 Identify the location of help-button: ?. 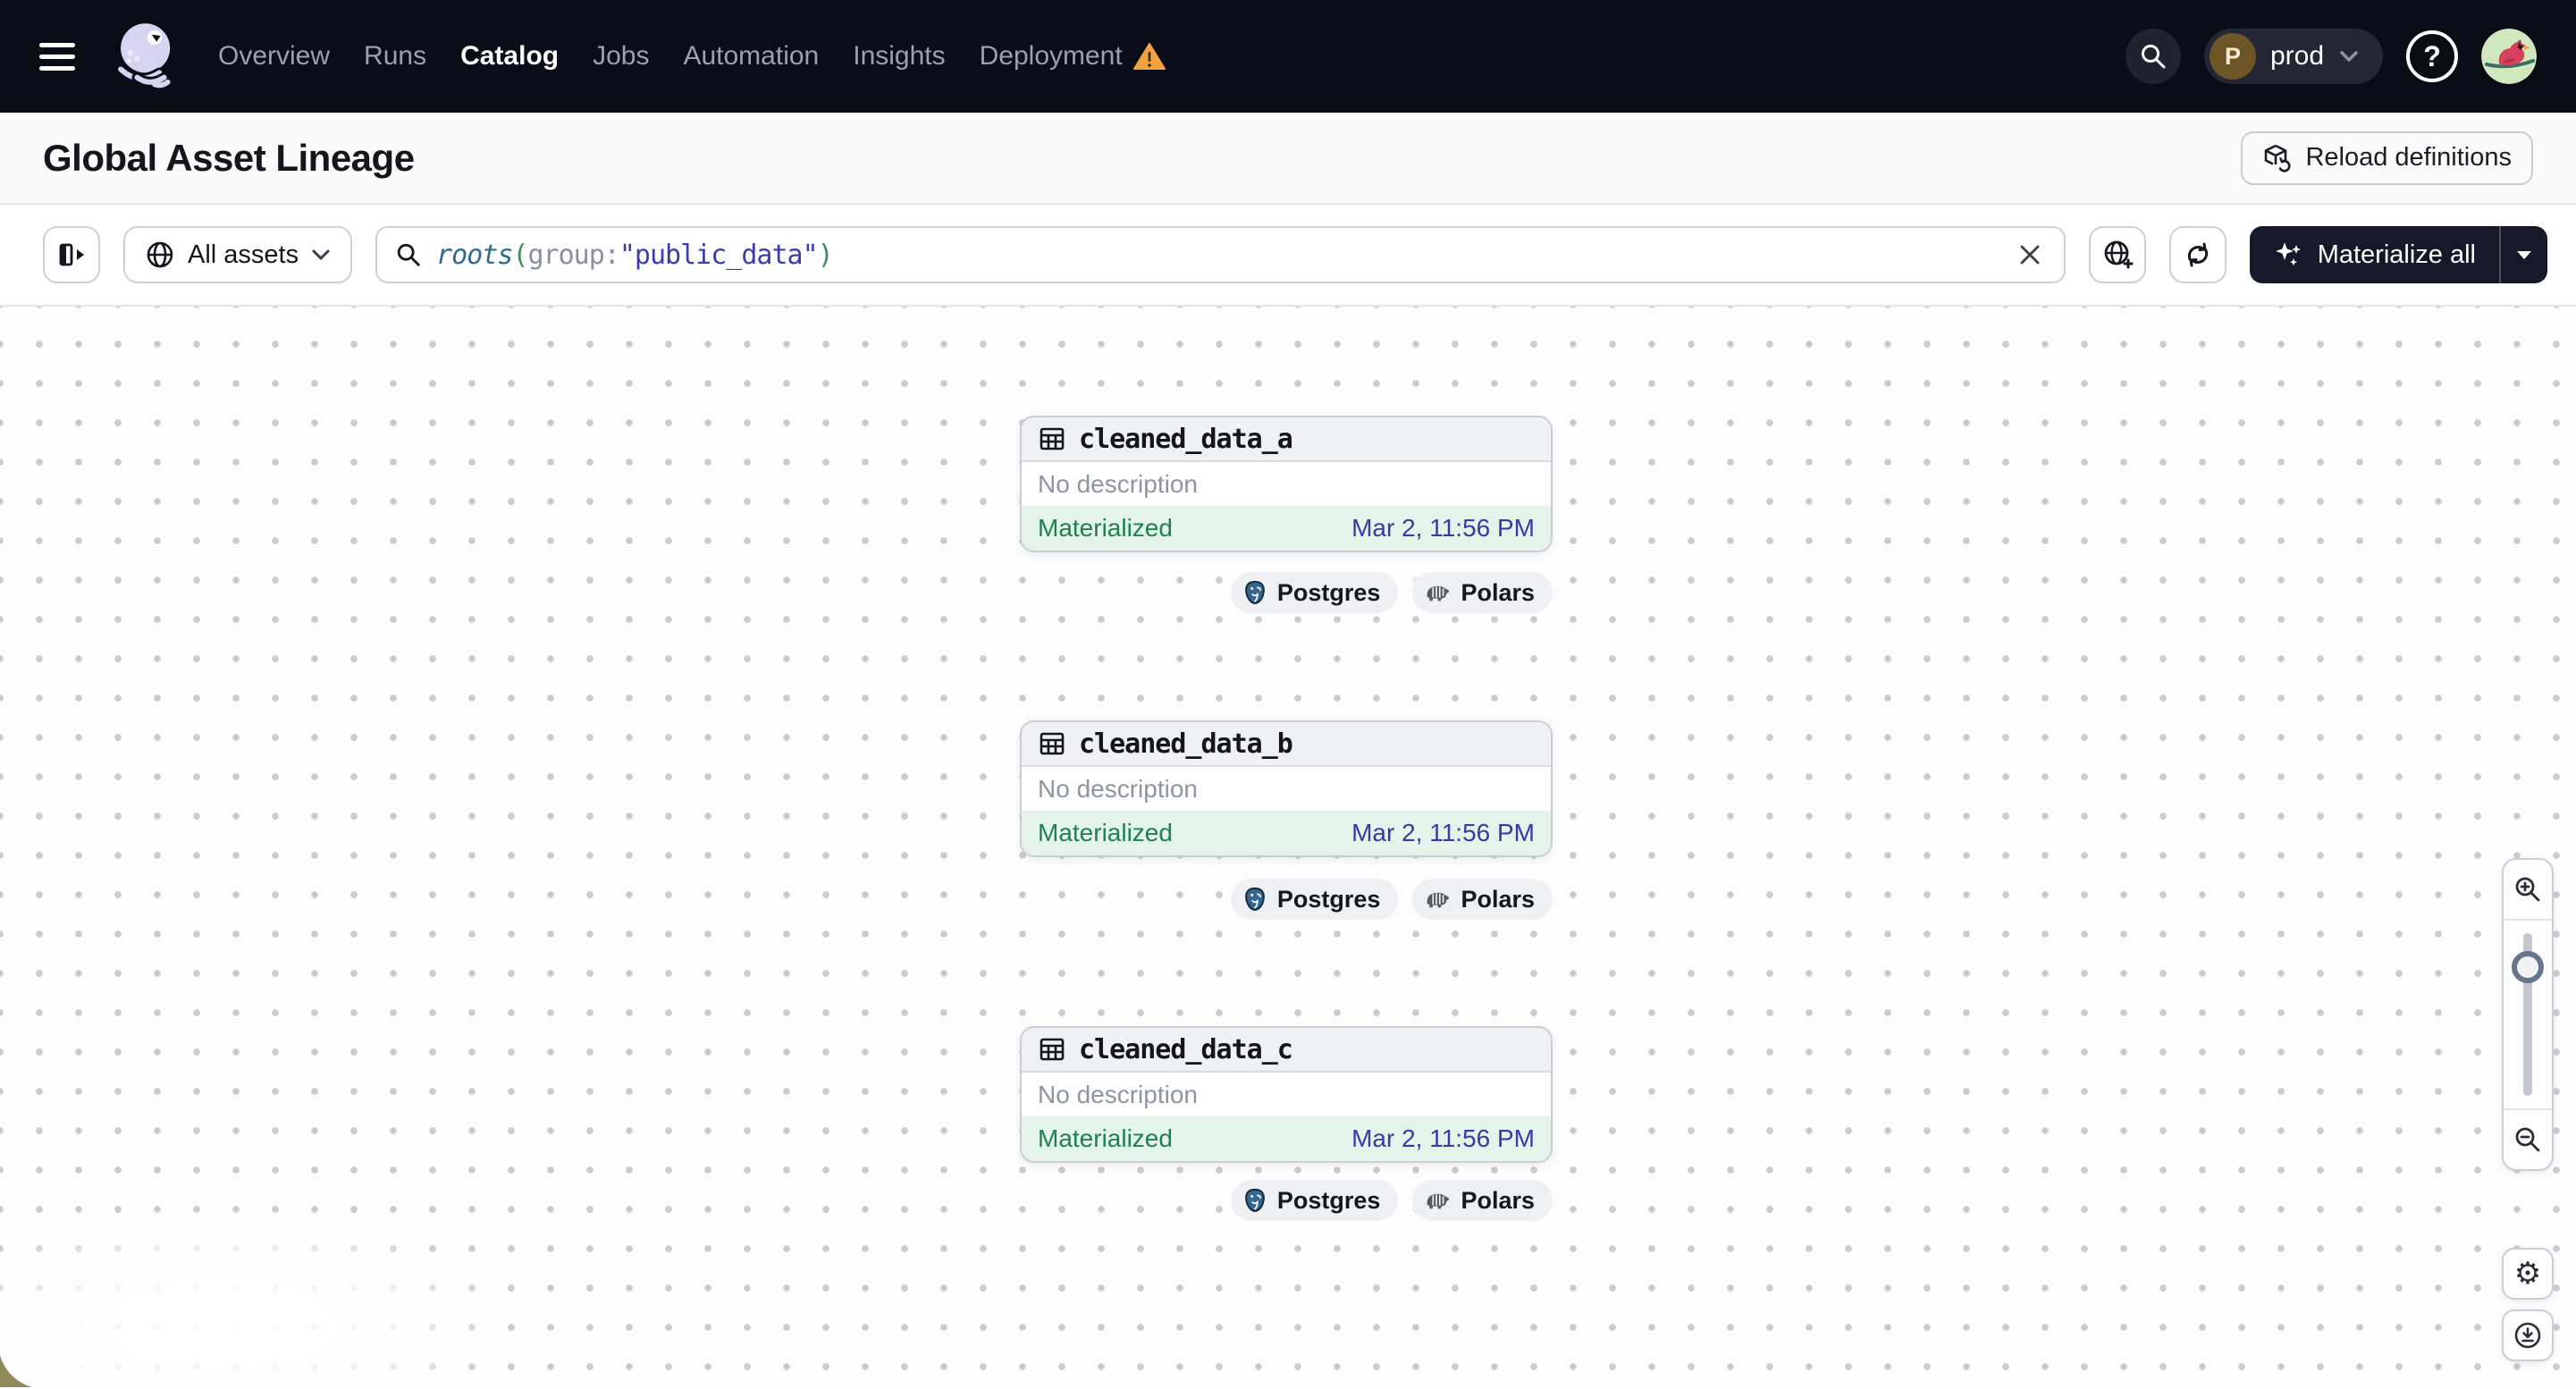
(2432, 56).